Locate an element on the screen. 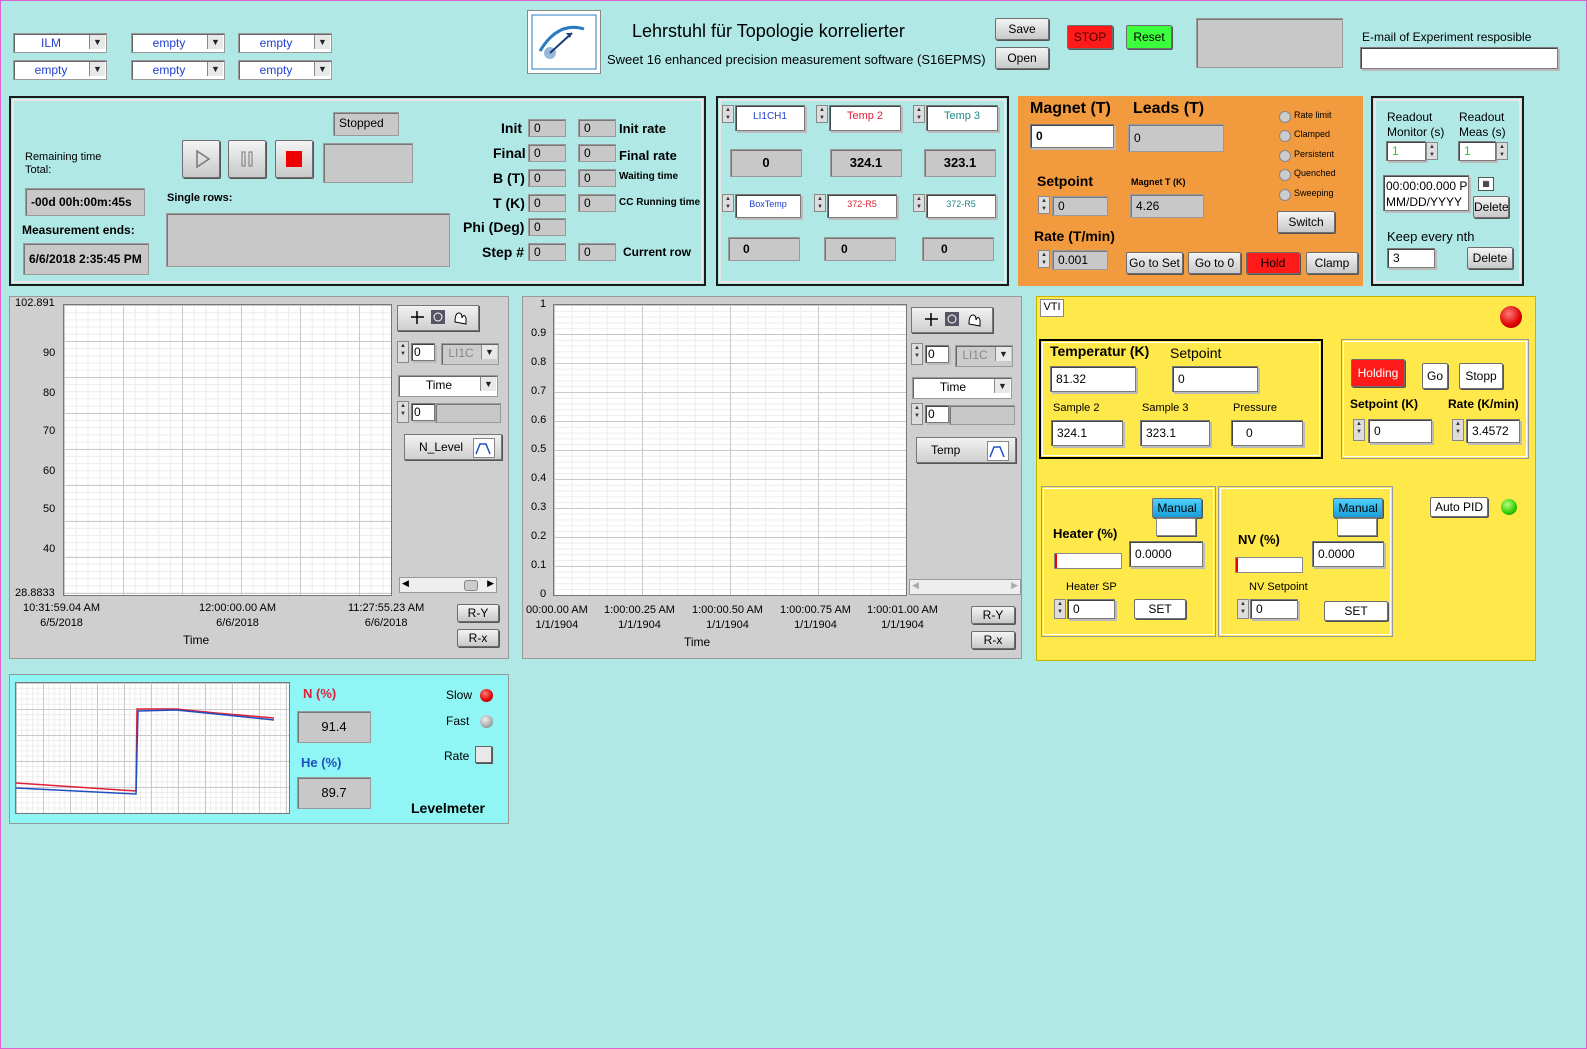  nv-set-button: SET is located at coordinates (1356, 611).